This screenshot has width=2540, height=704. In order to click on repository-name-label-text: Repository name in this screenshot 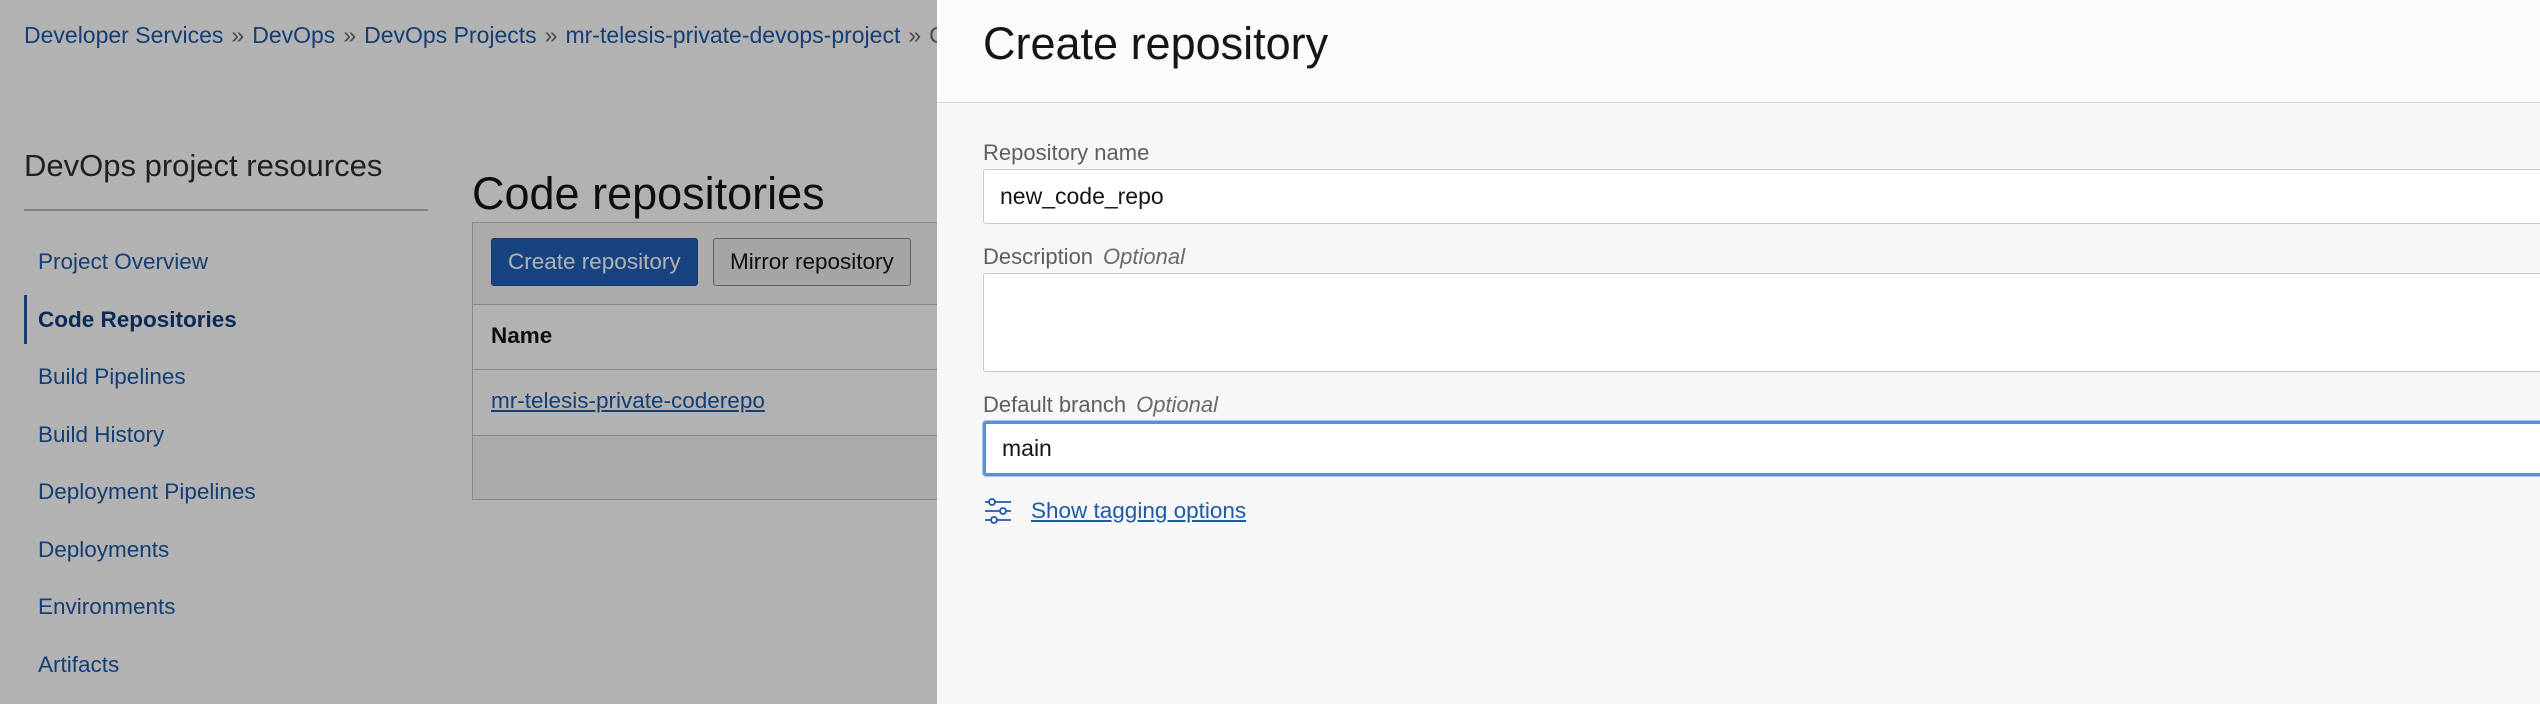, I will do `click(1066, 152)`.